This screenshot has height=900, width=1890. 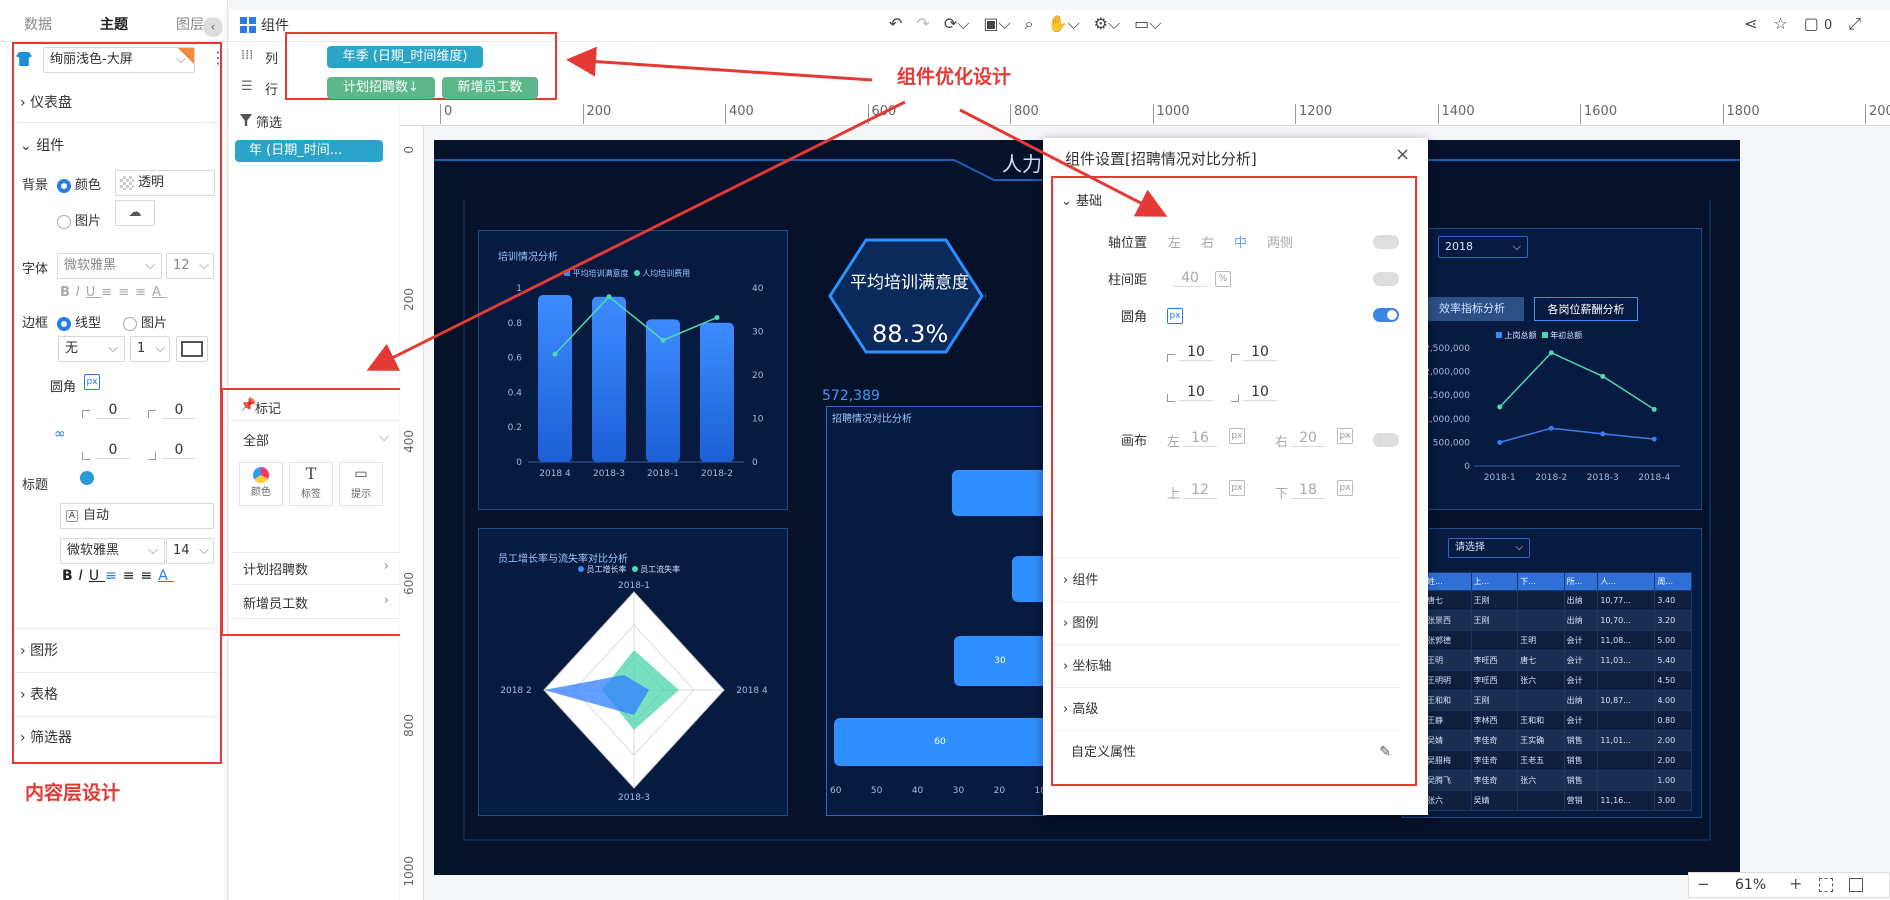 What do you see at coordinates (1386, 279) in the screenshot?
I see `bar-gap-toggle` at bounding box center [1386, 279].